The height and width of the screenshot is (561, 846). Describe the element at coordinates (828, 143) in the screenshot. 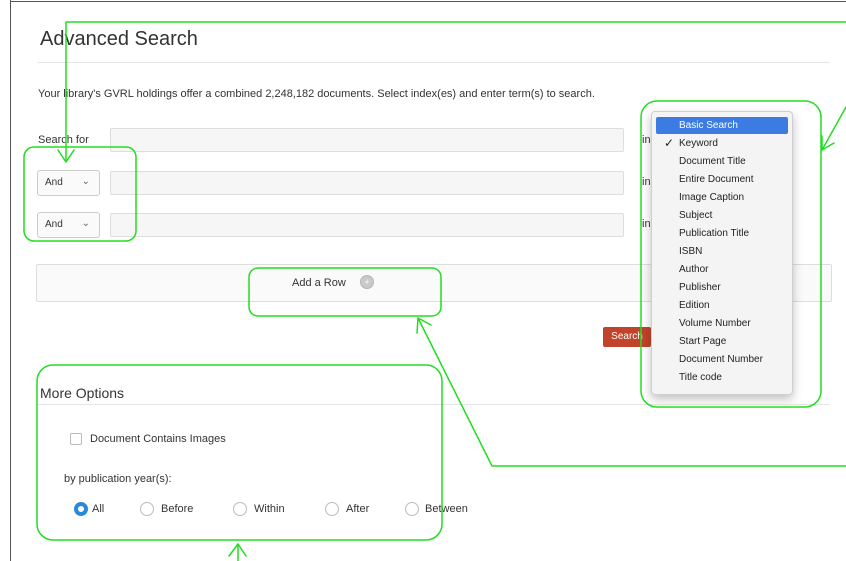

I see `annotation-arrowhead-dropdown` at that location.